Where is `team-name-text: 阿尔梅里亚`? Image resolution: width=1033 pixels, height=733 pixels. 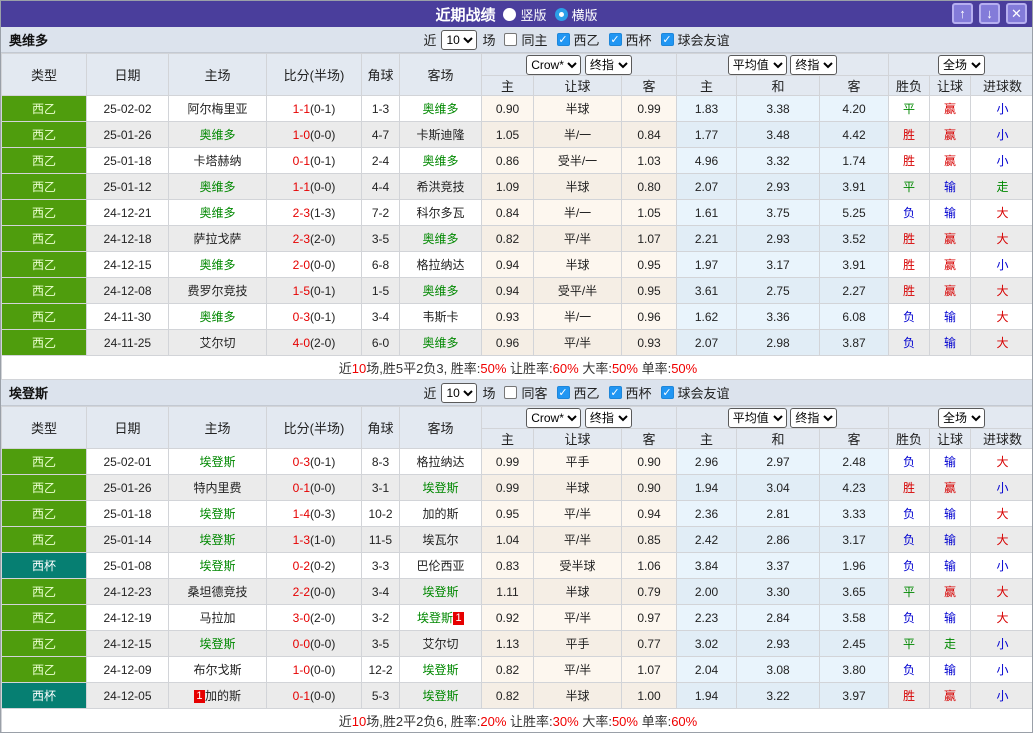 team-name-text: 阿尔梅里亚 is located at coordinates (217, 109).